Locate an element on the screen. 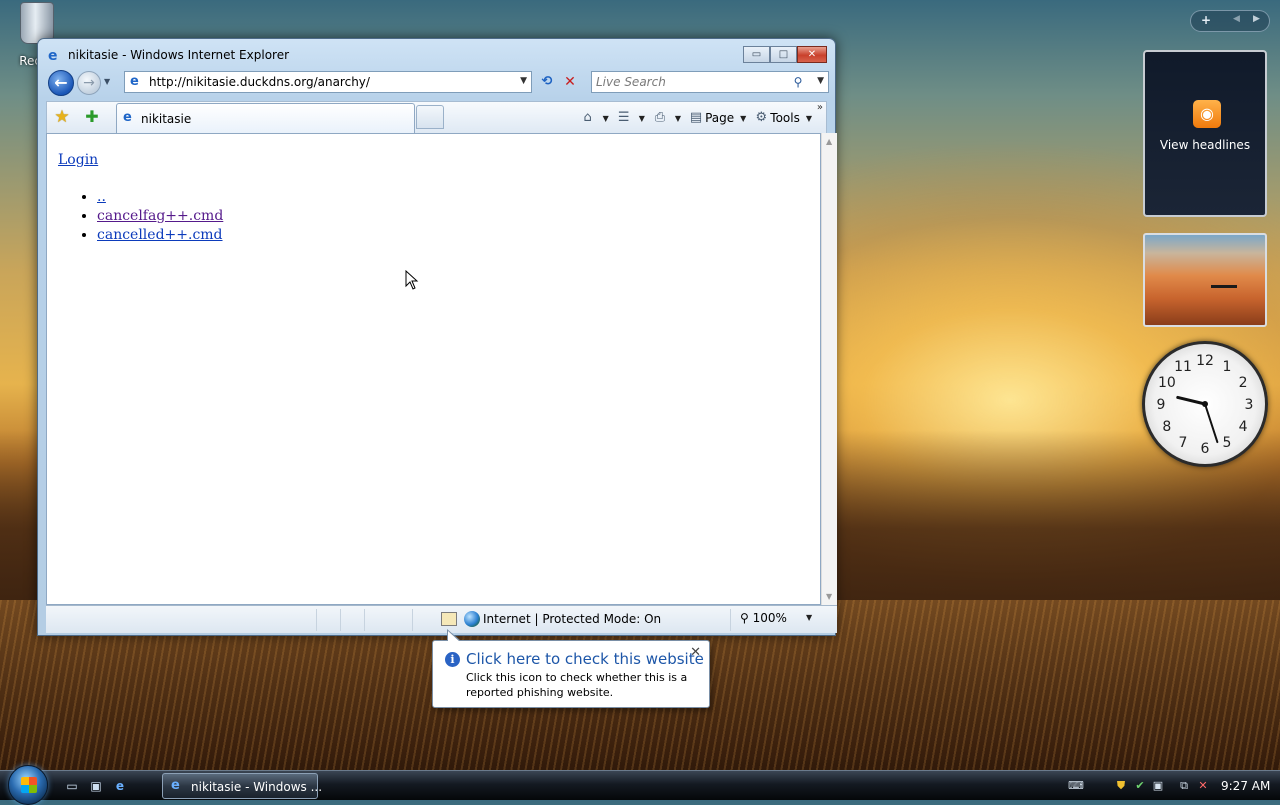  start-button is located at coordinates (28, 785).